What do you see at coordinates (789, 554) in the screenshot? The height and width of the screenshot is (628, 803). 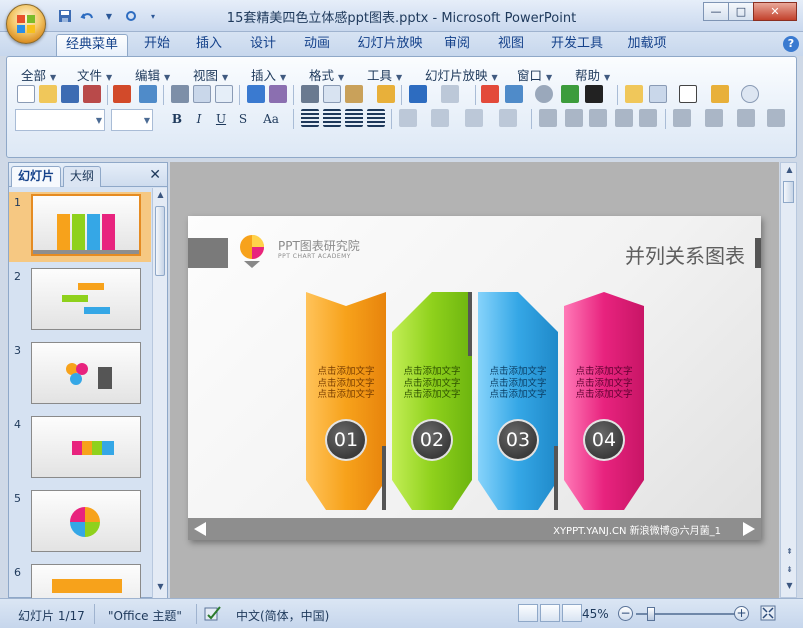 I see `previous-slide-icon: ⇞` at bounding box center [789, 554].